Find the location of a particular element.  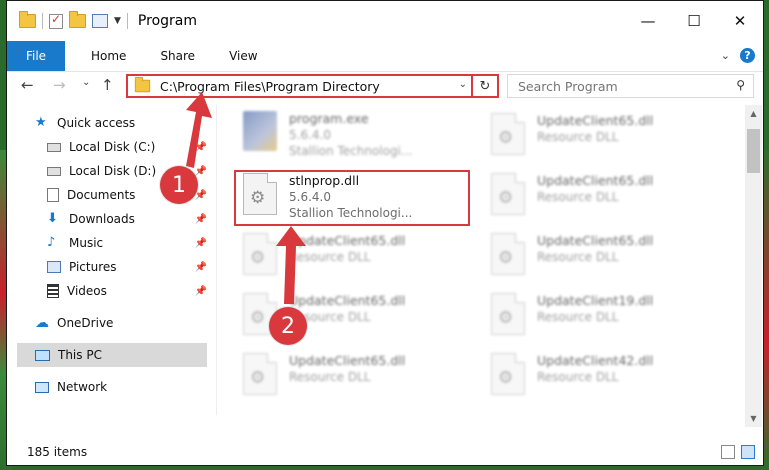

callout-badge-2: 2 is located at coordinates (288, 326).